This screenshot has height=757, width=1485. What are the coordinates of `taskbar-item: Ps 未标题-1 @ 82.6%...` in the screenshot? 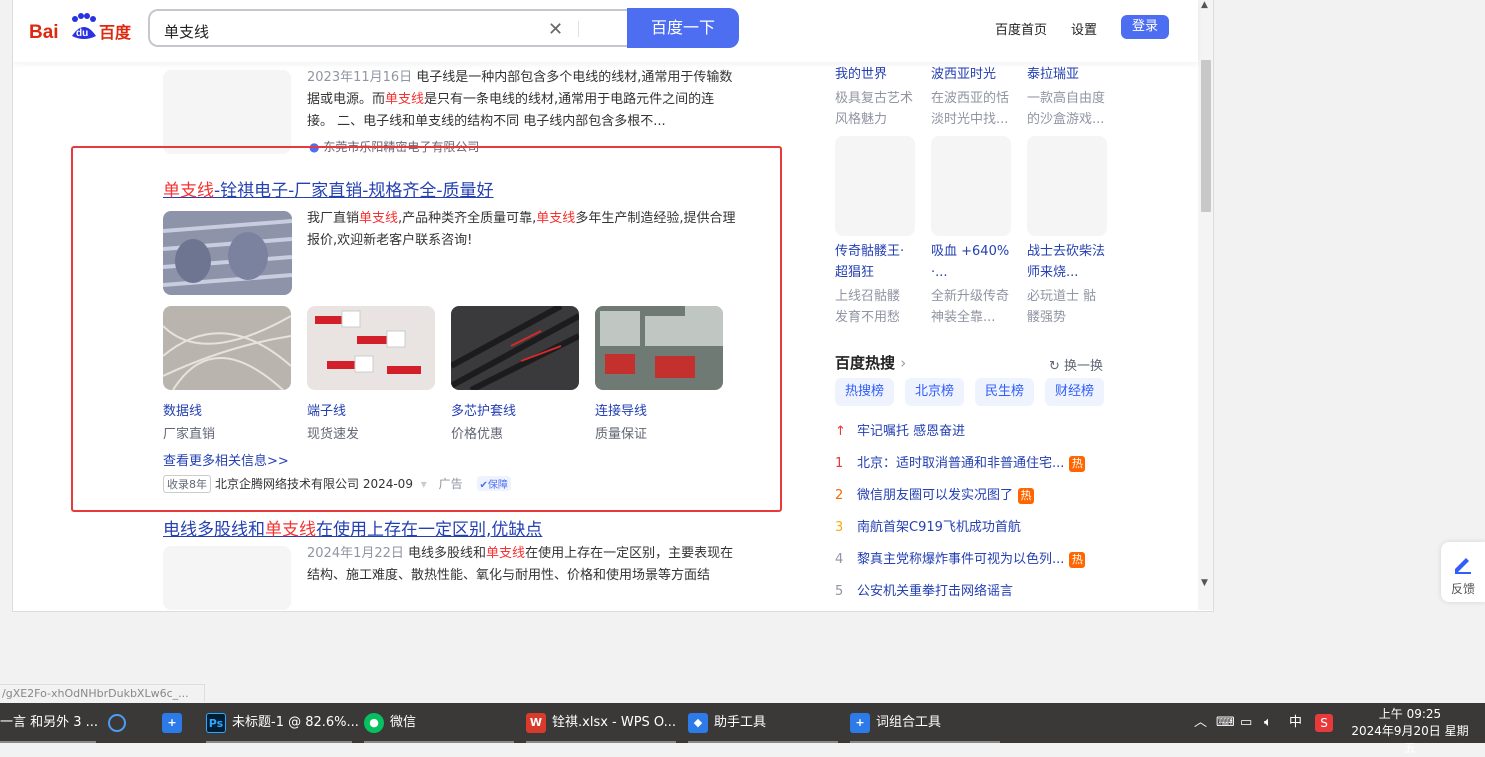 It's located at (282, 723).